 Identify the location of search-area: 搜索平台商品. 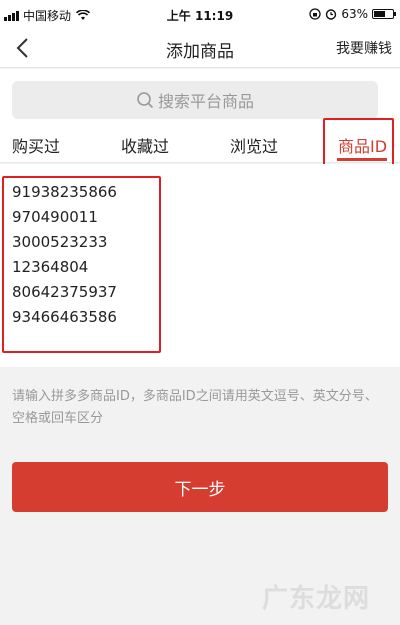
(200, 97).